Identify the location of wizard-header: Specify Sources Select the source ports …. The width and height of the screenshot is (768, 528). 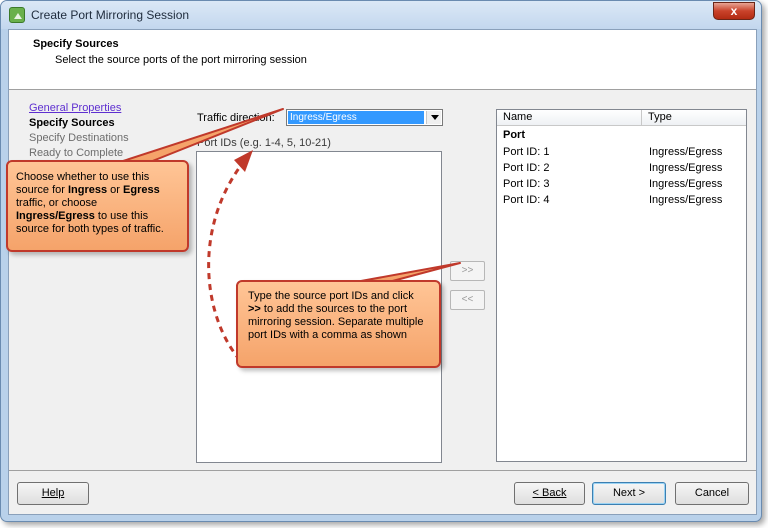
(382, 60).